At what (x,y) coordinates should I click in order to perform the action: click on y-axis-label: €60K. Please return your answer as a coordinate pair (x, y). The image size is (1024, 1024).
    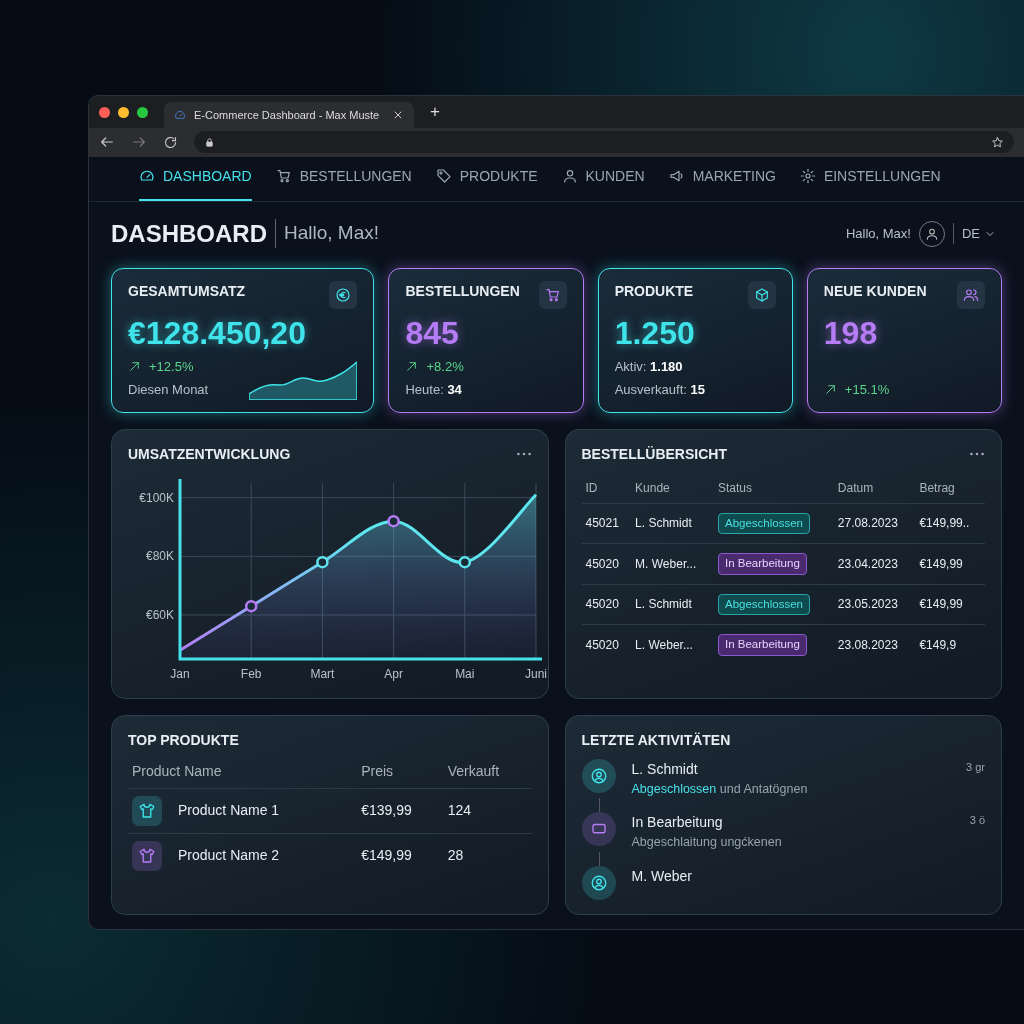
    Looking at the image, I should click on (159, 614).